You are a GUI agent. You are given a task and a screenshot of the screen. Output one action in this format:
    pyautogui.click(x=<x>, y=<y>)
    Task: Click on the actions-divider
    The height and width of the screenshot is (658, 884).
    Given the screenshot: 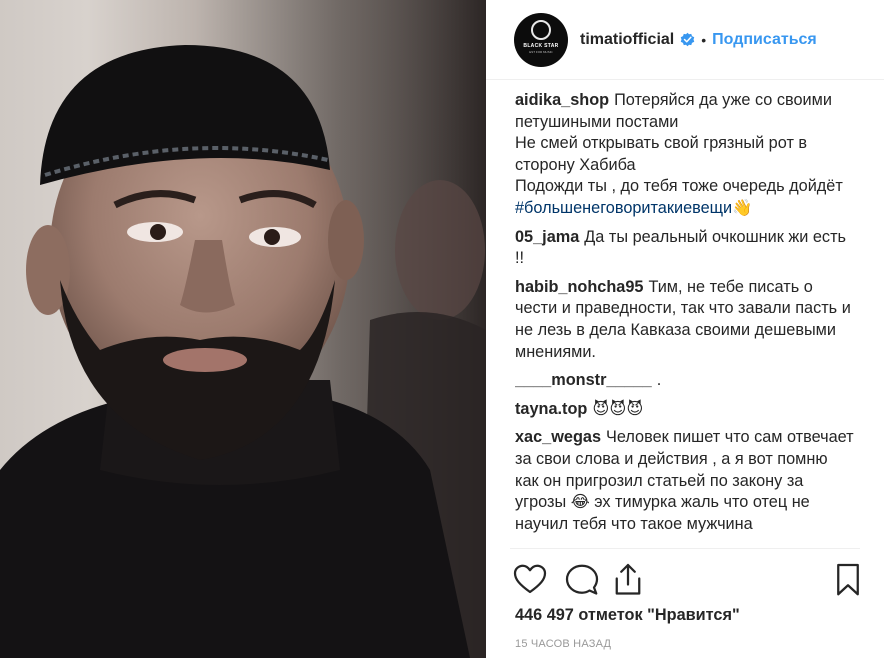 What is the action you would take?
    pyautogui.click(x=685, y=548)
    